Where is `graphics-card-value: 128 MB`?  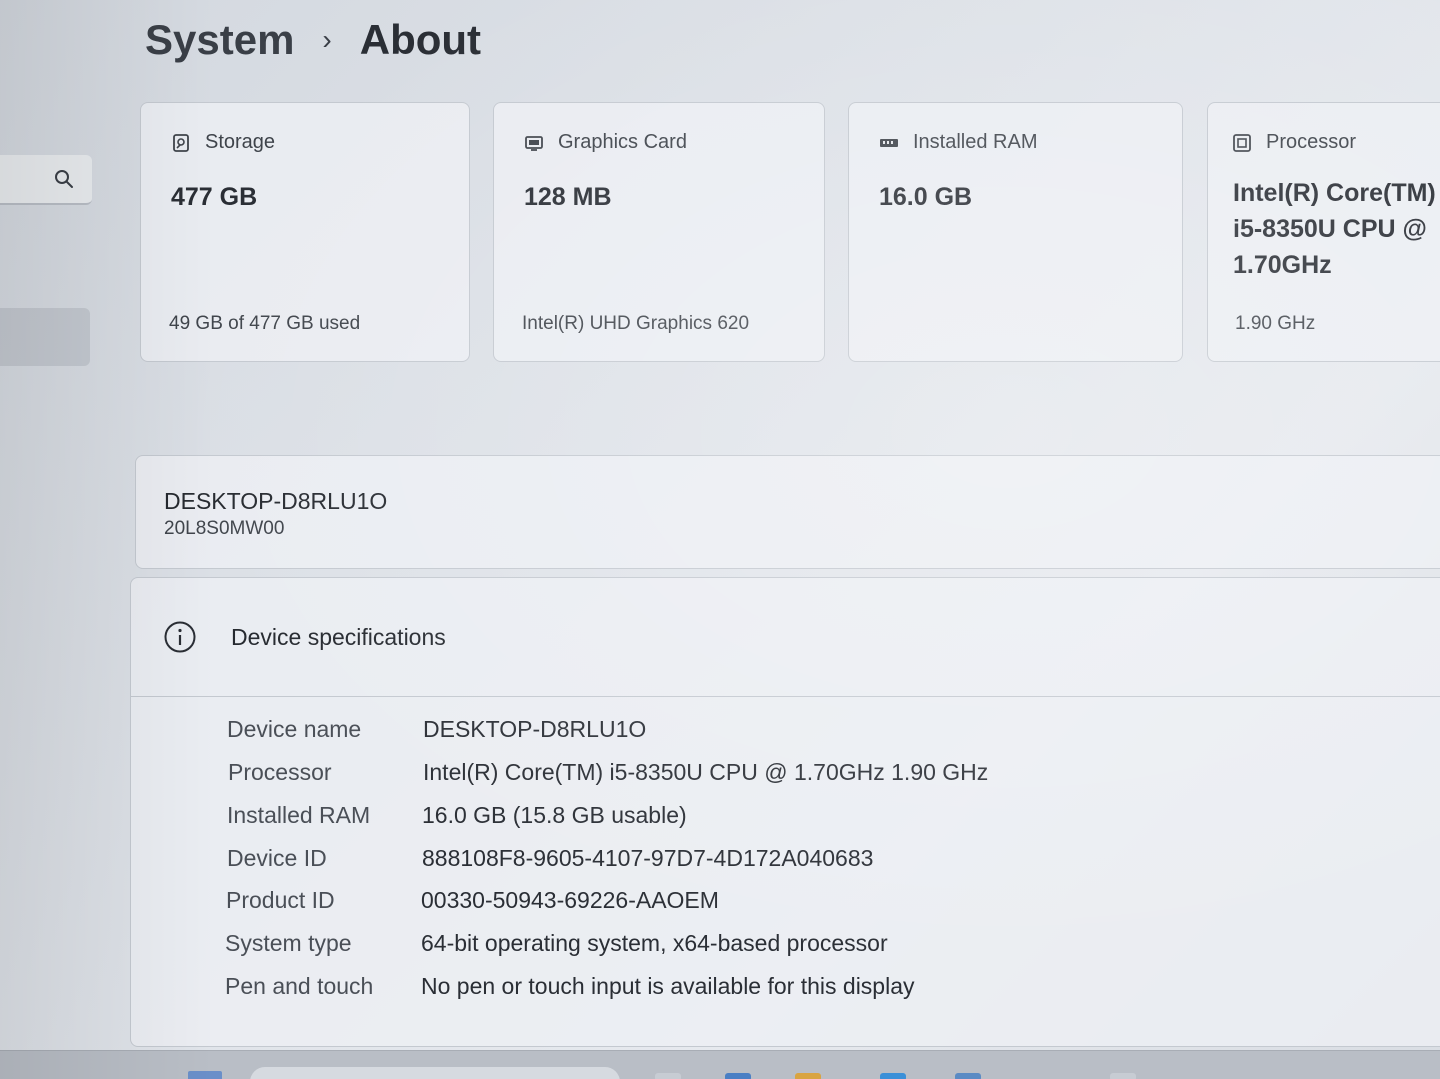 graphics-card-value: 128 MB is located at coordinates (568, 197).